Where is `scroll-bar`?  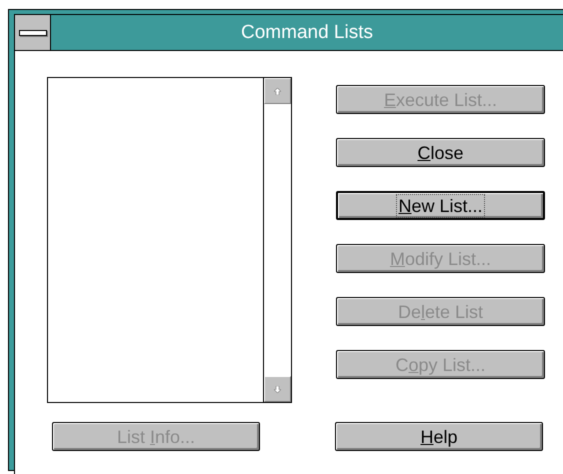
scroll-bar is located at coordinates (277, 240).